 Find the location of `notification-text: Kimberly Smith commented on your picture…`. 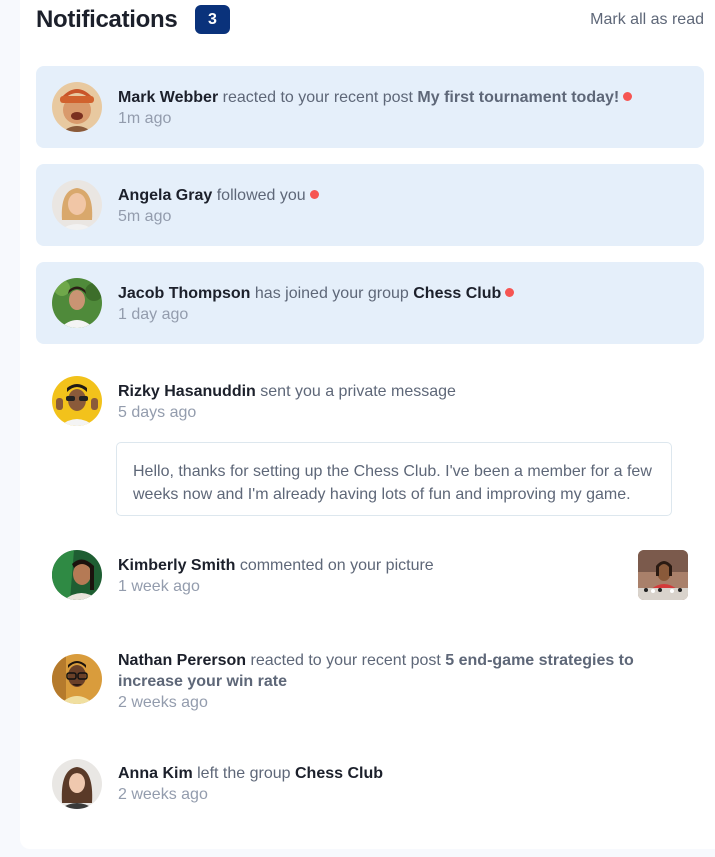

notification-text: Kimberly Smith commented on your picture… is located at coordinates (366, 576).